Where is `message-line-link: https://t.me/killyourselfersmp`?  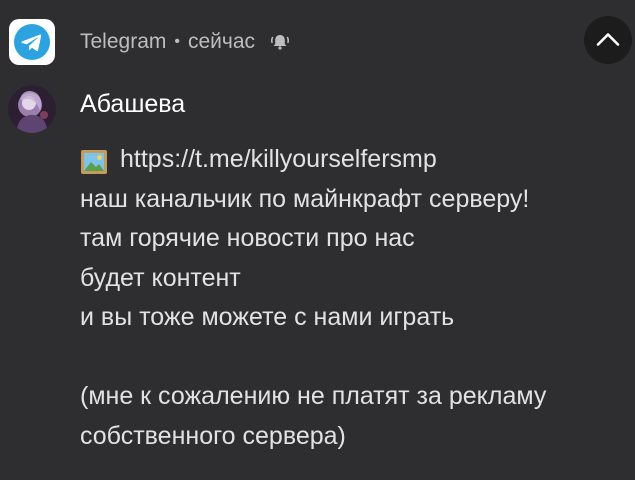 message-line-link: https://t.me/killyourselfersmp is located at coordinates (352, 160).